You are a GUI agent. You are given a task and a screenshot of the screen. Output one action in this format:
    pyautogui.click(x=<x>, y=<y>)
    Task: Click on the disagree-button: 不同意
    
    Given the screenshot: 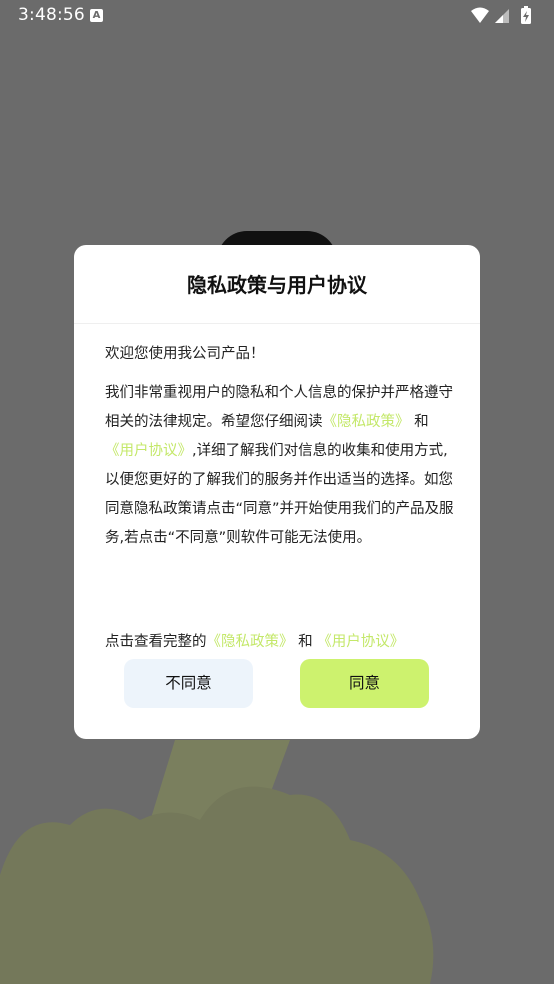 What is the action you would take?
    pyautogui.click(x=188, y=683)
    